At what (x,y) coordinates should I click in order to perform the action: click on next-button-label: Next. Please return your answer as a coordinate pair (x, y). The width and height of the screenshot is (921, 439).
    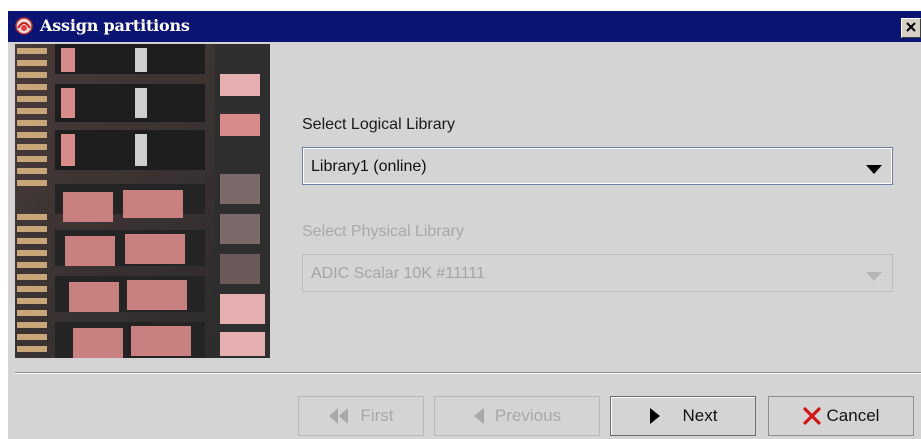
    Looking at the image, I should click on (700, 415).